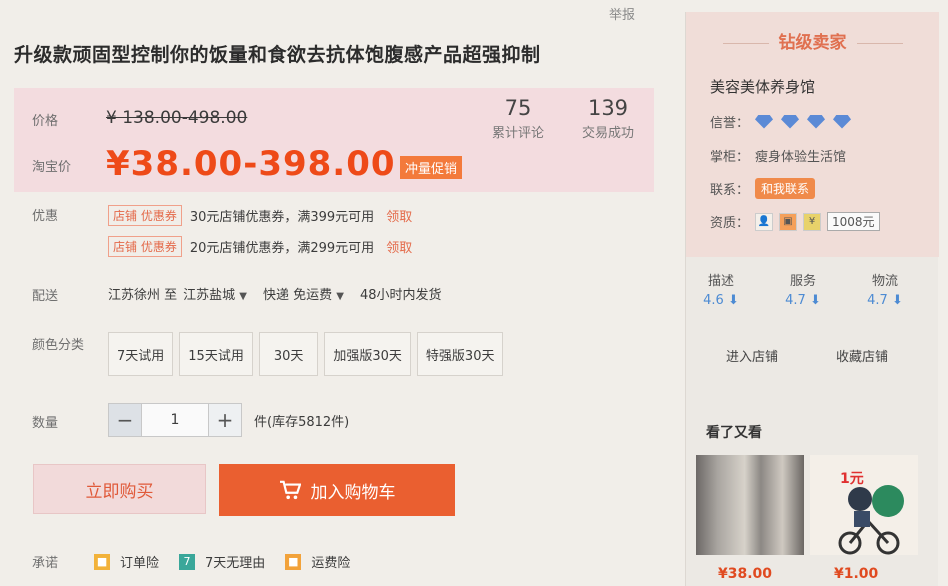 This screenshot has width=948, height=586. What do you see at coordinates (177, 118) in the screenshot?
I see `original-price: ¥ 138.00-498.00` at bounding box center [177, 118].